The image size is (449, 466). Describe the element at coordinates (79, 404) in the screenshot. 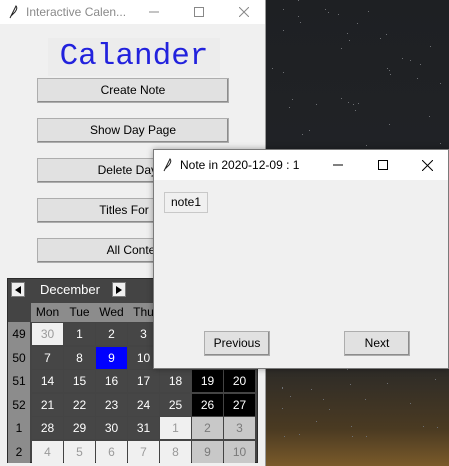

I see `calendar-day: 22` at that location.